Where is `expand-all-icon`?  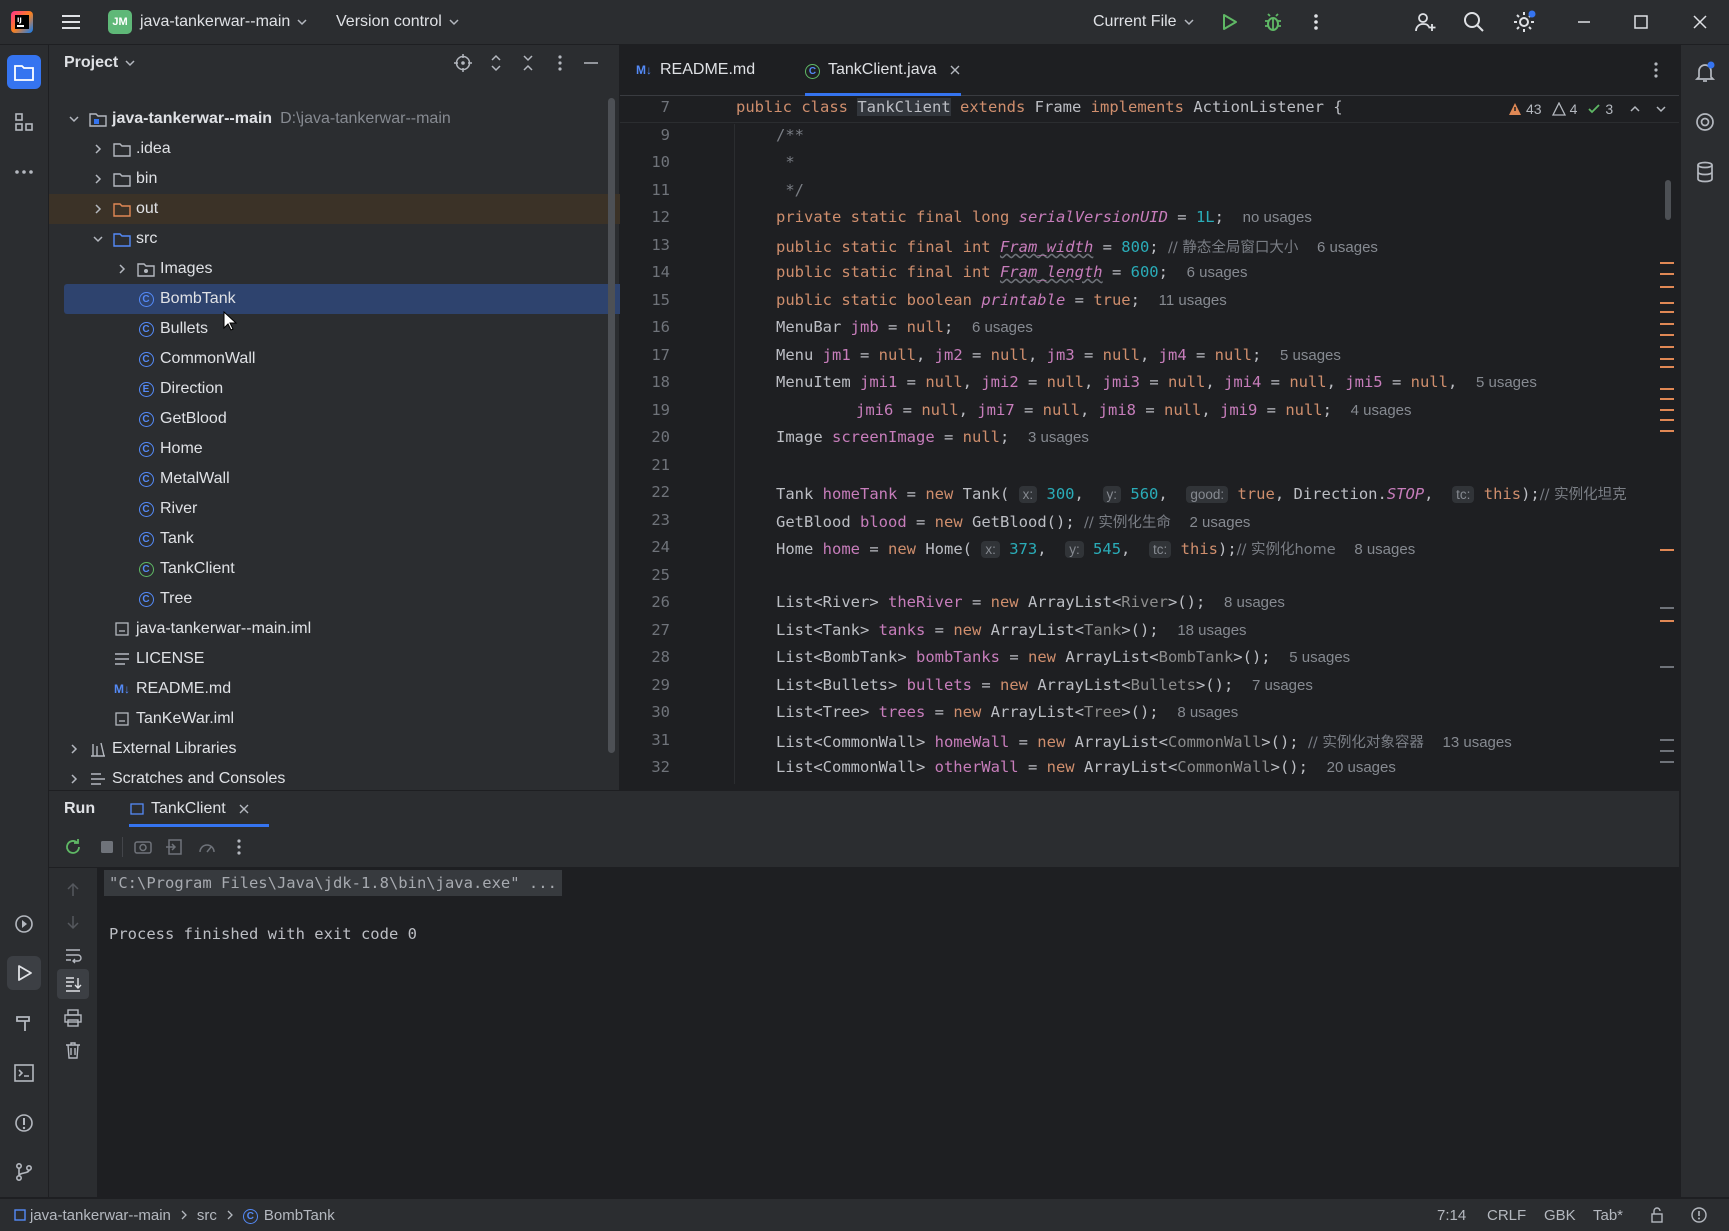 expand-all-icon is located at coordinates (496, 63).